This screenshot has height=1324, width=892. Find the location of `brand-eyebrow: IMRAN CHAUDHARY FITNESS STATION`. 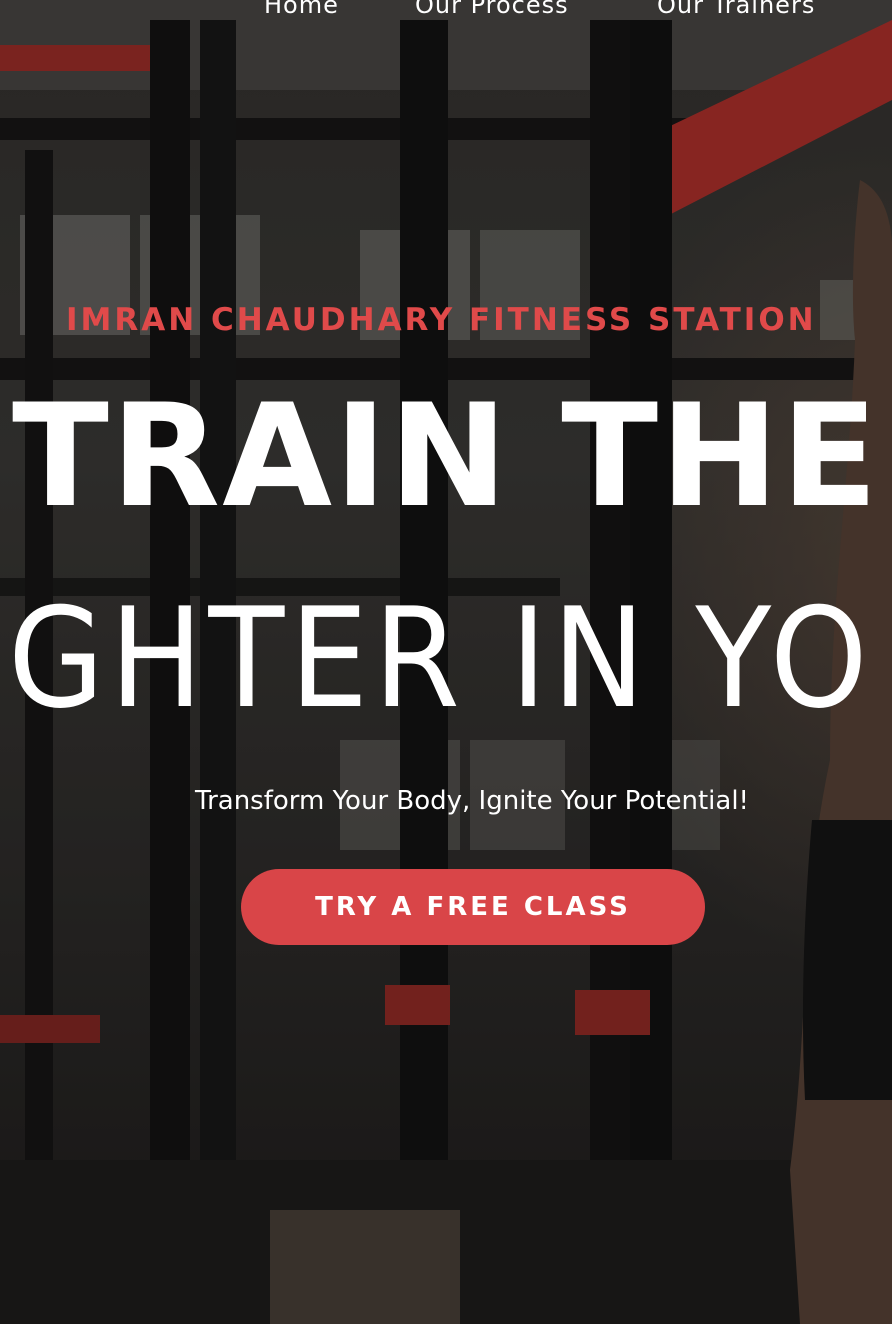

brand-eyebrow: IMRAN CHAUDHARY FITNESS STATION is located at coordinates (441, 320).